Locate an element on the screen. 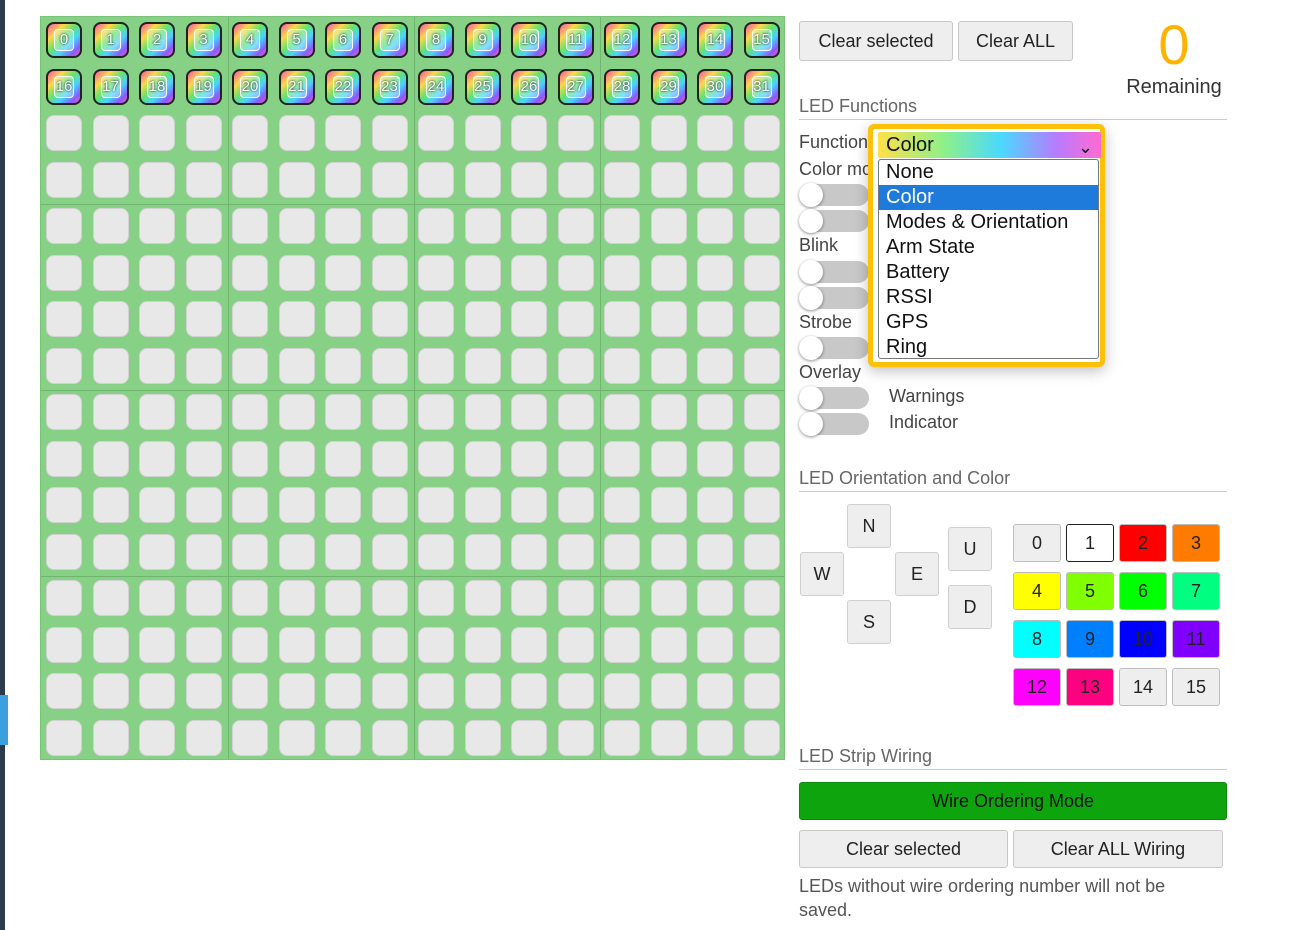 The width and height of the screenshot is (1313, 930). led-cell-active: 13 is located at coordinates (668, 40).